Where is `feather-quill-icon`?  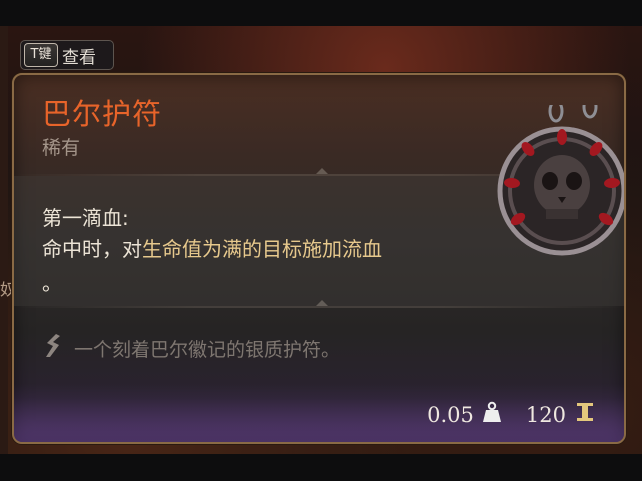
feather-quill-icon is located at coordinates (53, 348).